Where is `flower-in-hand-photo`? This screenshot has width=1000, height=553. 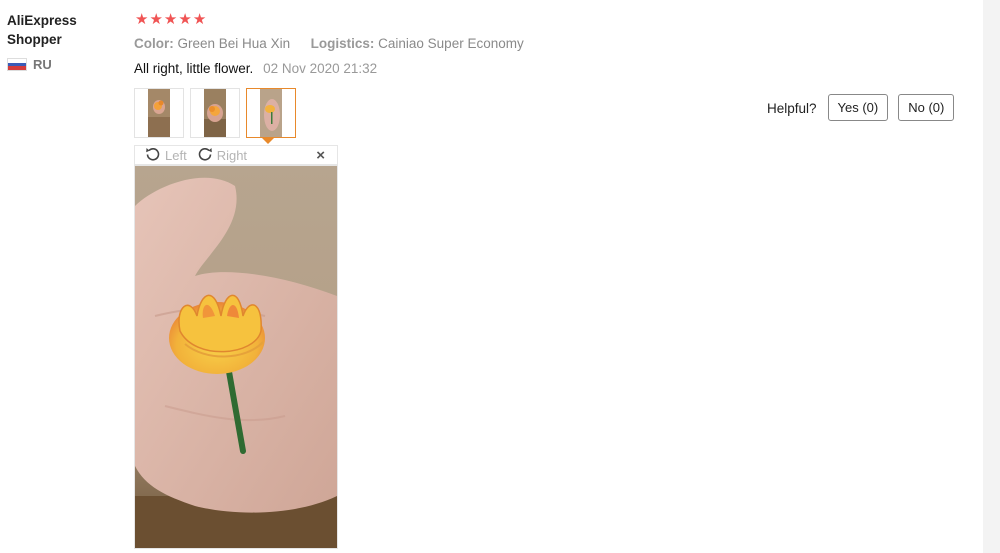
flower-in-hand-photo is located at coordinates (236, 357).